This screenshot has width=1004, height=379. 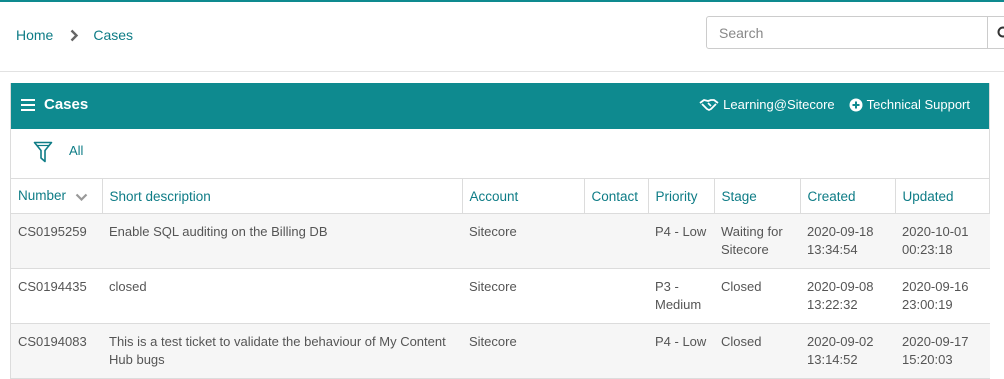 What do you see at coordinates (43, 152) in the screenshot?
I see `funnel-icon` at bounding box center [43, 152].